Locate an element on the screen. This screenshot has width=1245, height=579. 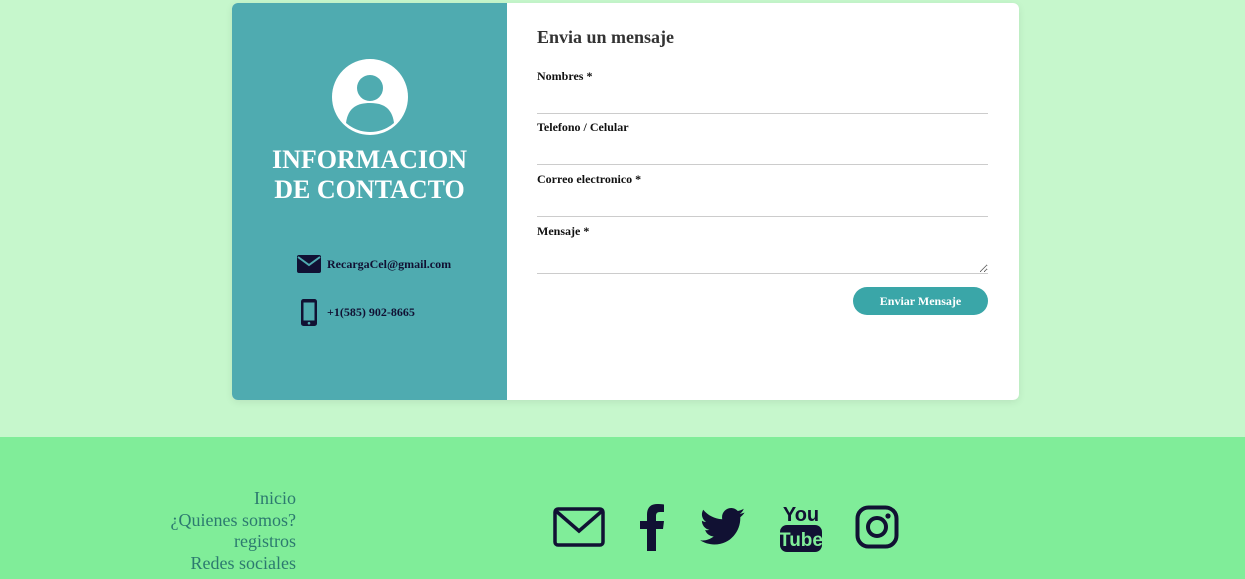
footer-link-redes-sociales: Redes sociales is located at coordinates (243, 563).